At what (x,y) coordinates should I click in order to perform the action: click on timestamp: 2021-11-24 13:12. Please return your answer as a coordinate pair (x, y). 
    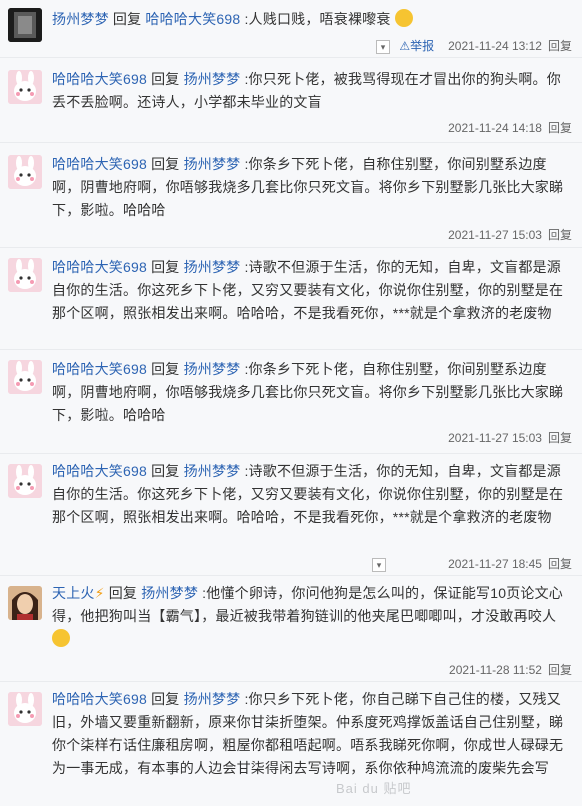
    Looking at the image, I should click on (495, 46).